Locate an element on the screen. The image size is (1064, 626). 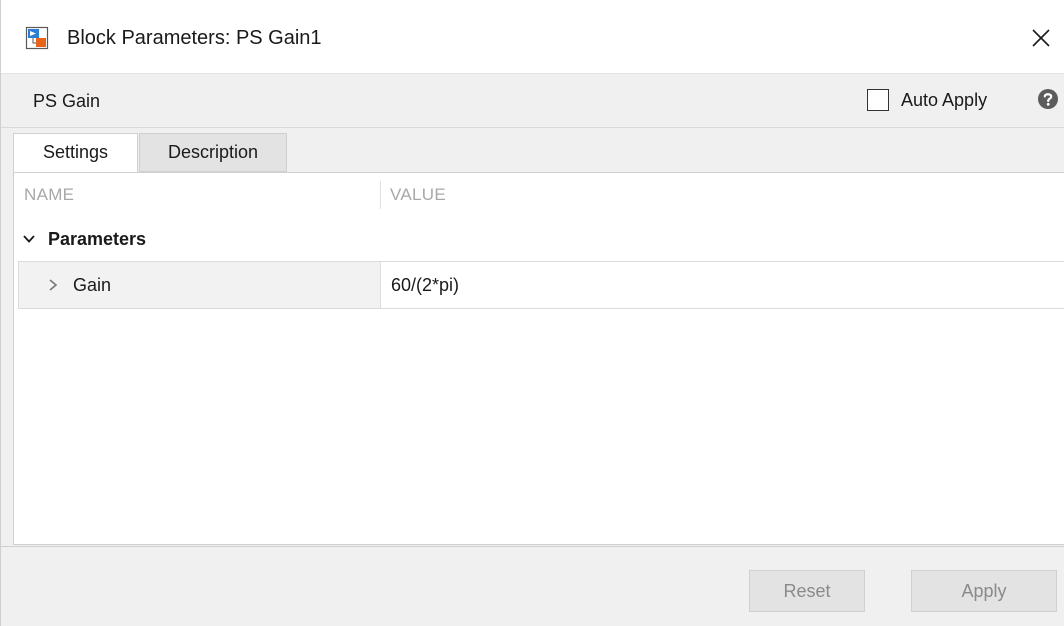
auto-apply-checkbox is located at coordinates (878, 100).